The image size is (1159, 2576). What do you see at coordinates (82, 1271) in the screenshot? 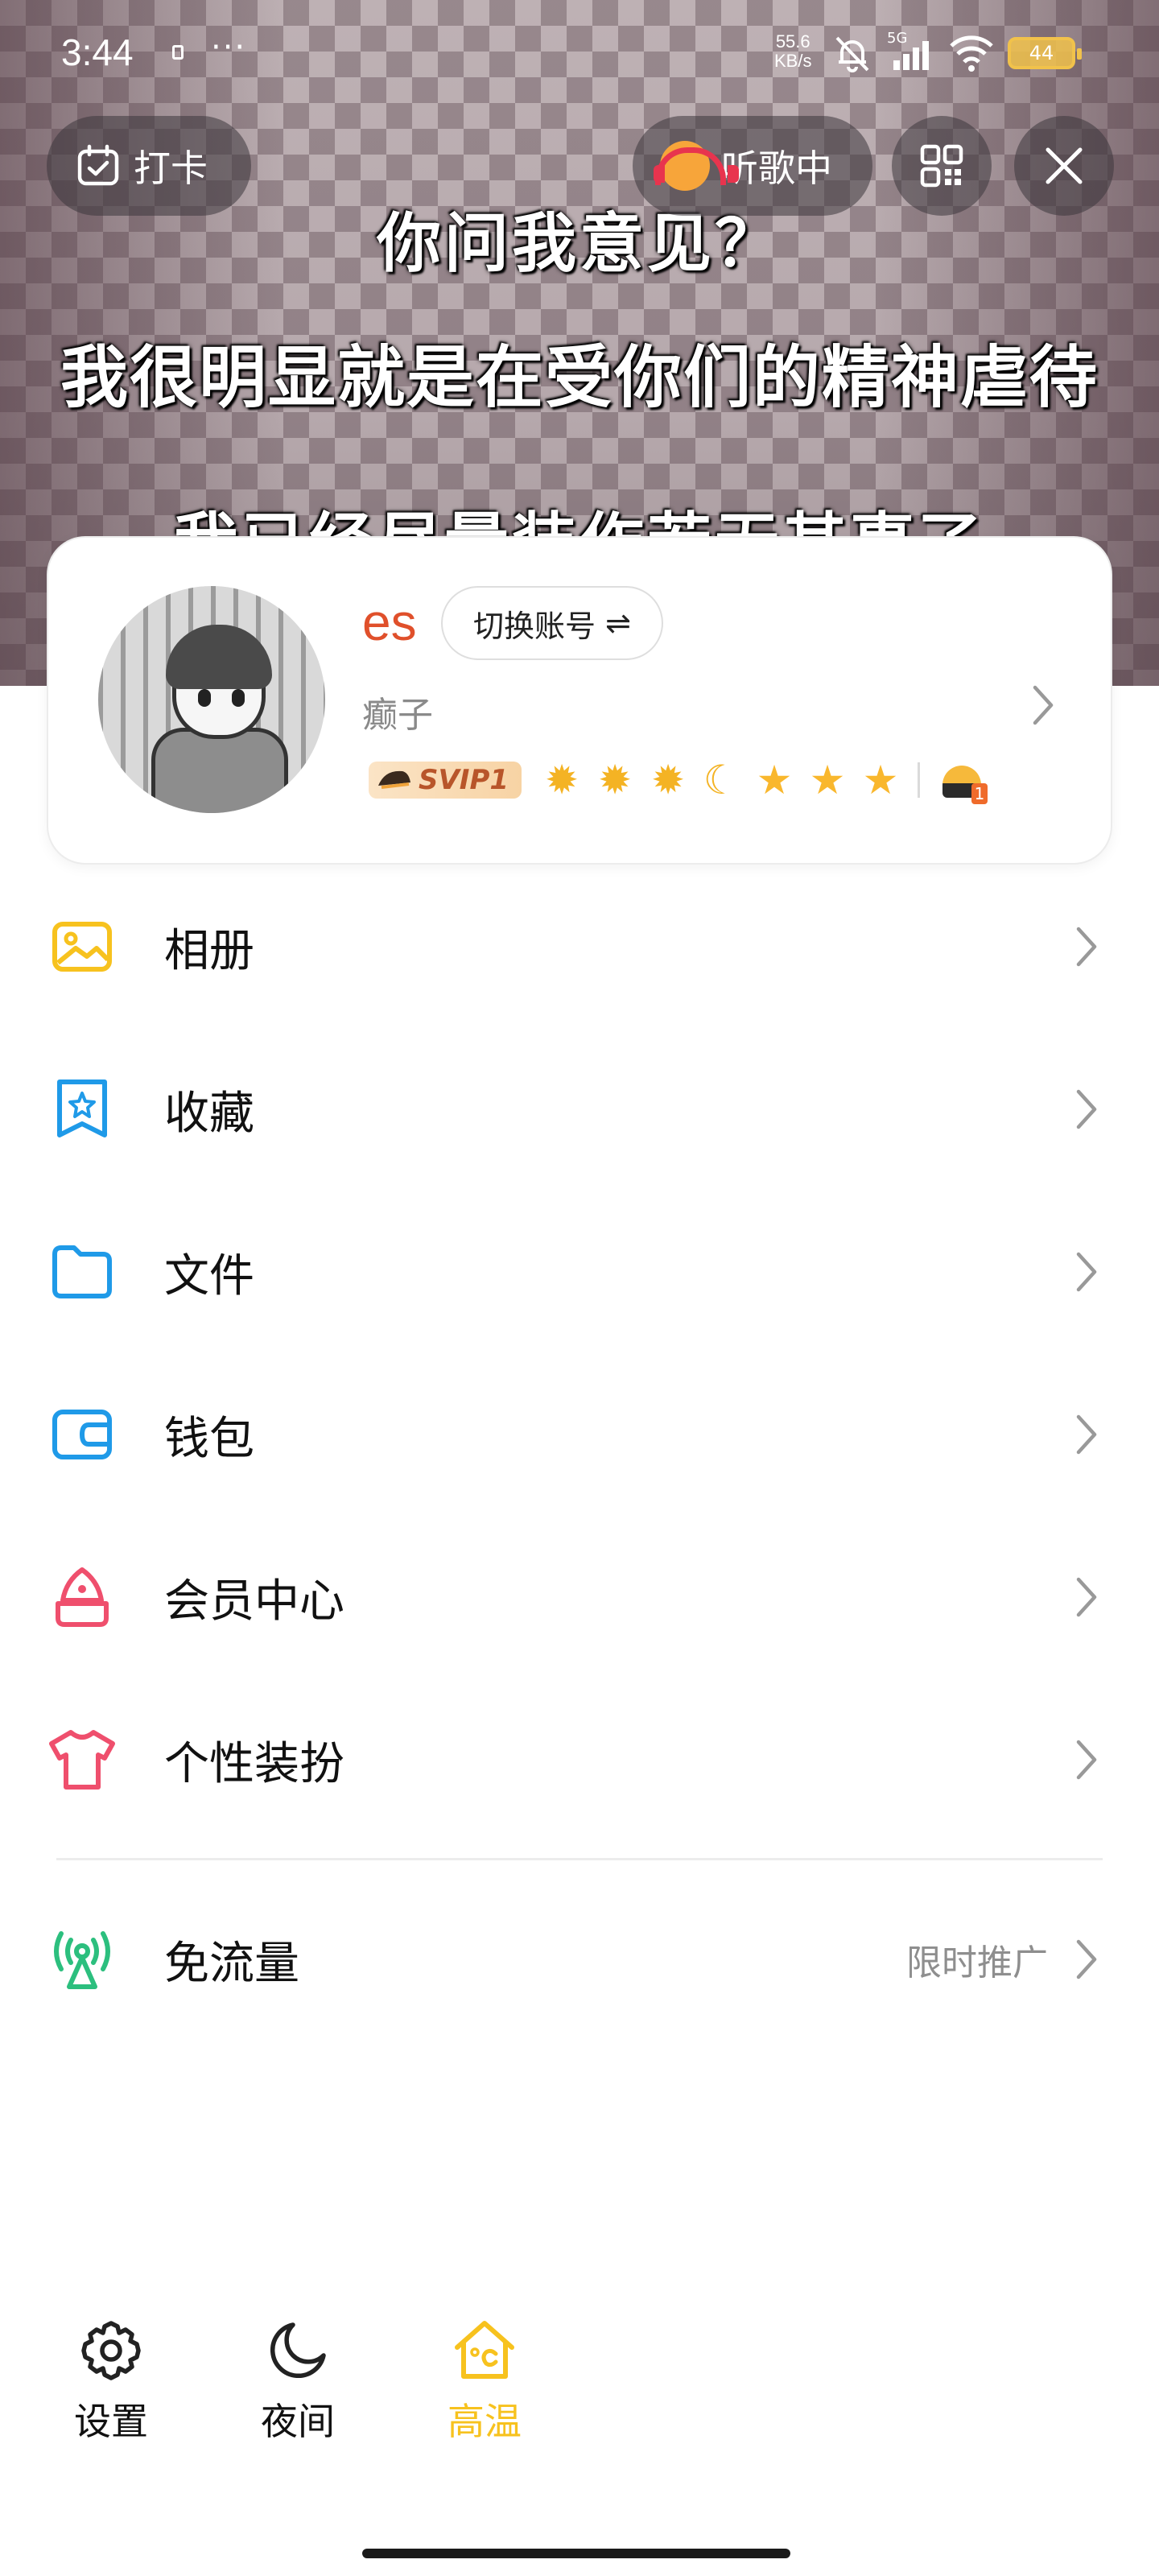
I see `folder-icon` at bounding box center [82, 1271].